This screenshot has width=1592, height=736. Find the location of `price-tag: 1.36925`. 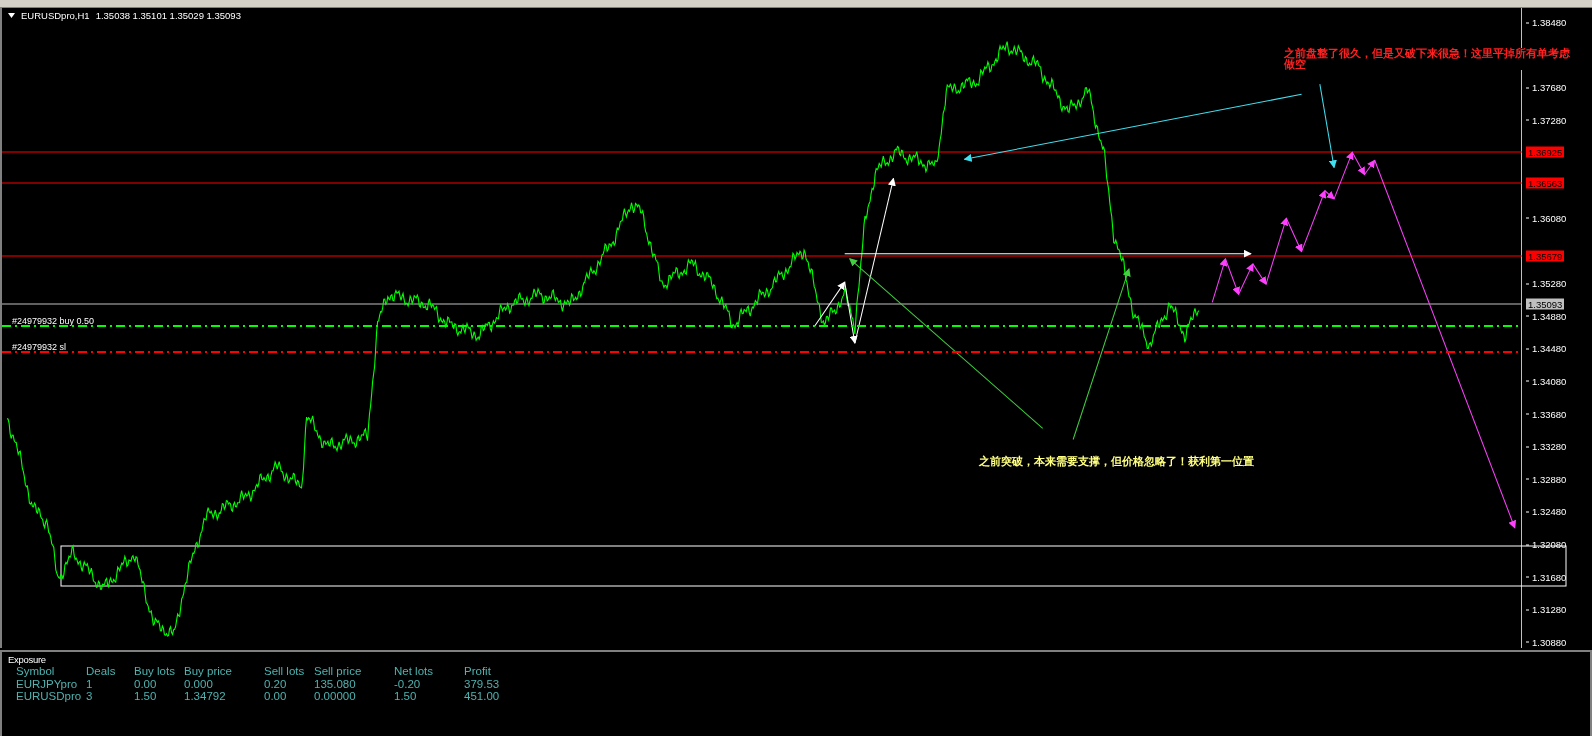

price-tag: 1.36925 is located at coordinates (1545, 152).